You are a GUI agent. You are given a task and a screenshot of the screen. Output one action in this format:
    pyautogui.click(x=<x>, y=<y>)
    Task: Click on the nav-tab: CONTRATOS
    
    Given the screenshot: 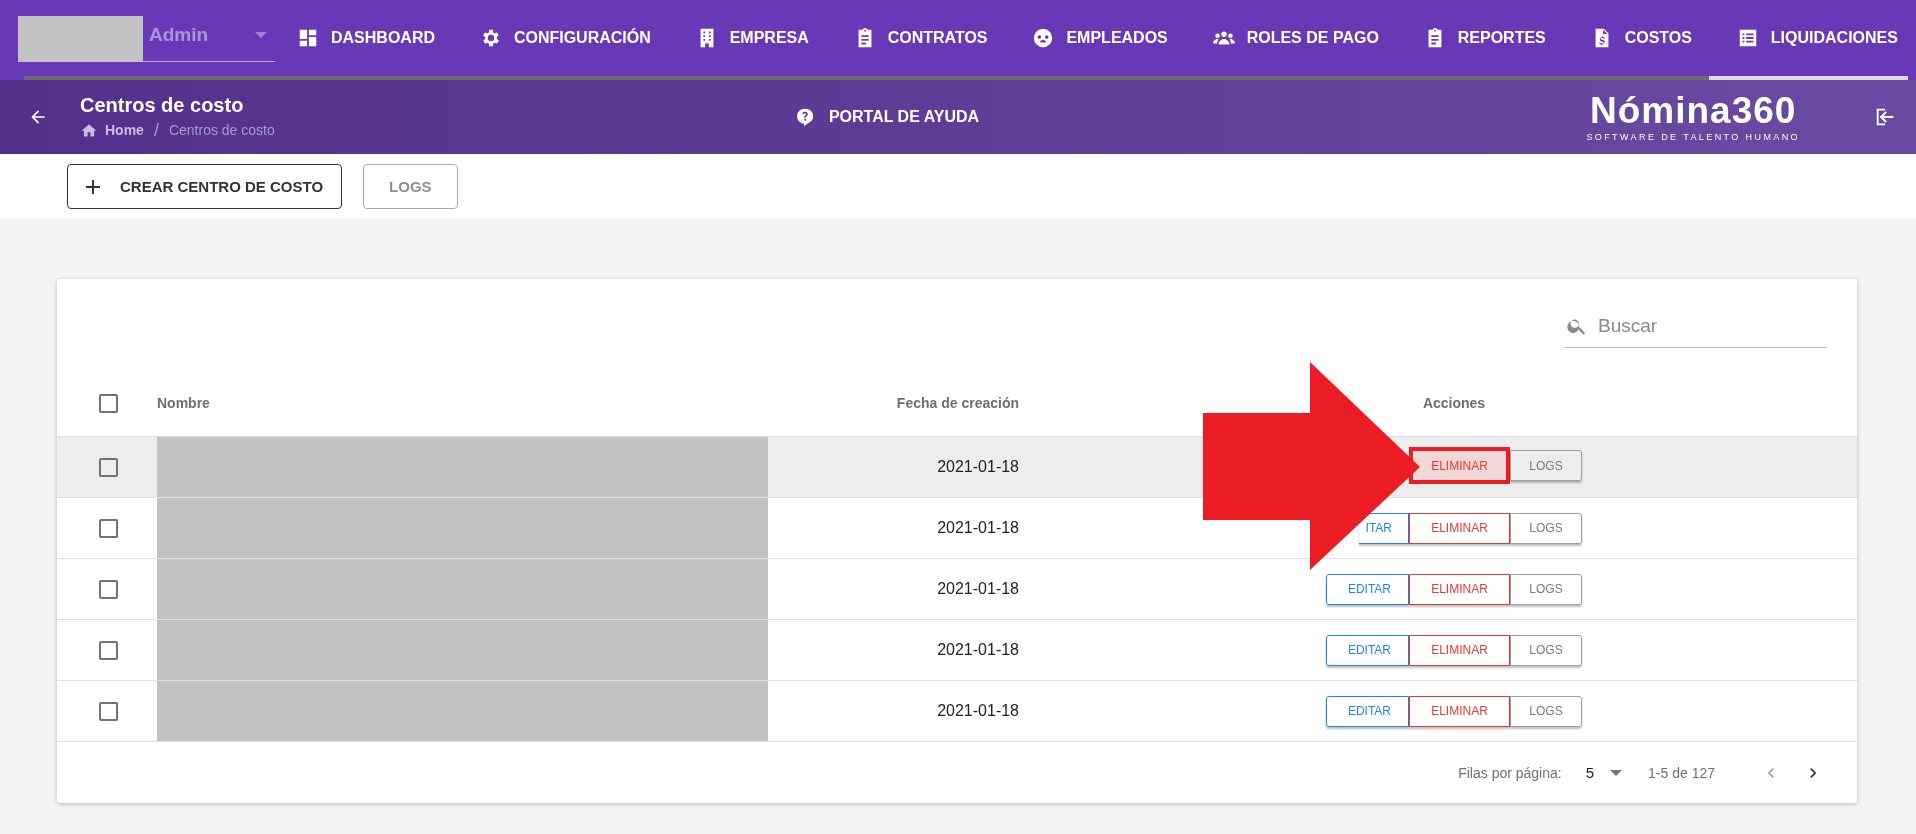 What is the action you would take?
    pyautogui.click(x=911, y=40)
    